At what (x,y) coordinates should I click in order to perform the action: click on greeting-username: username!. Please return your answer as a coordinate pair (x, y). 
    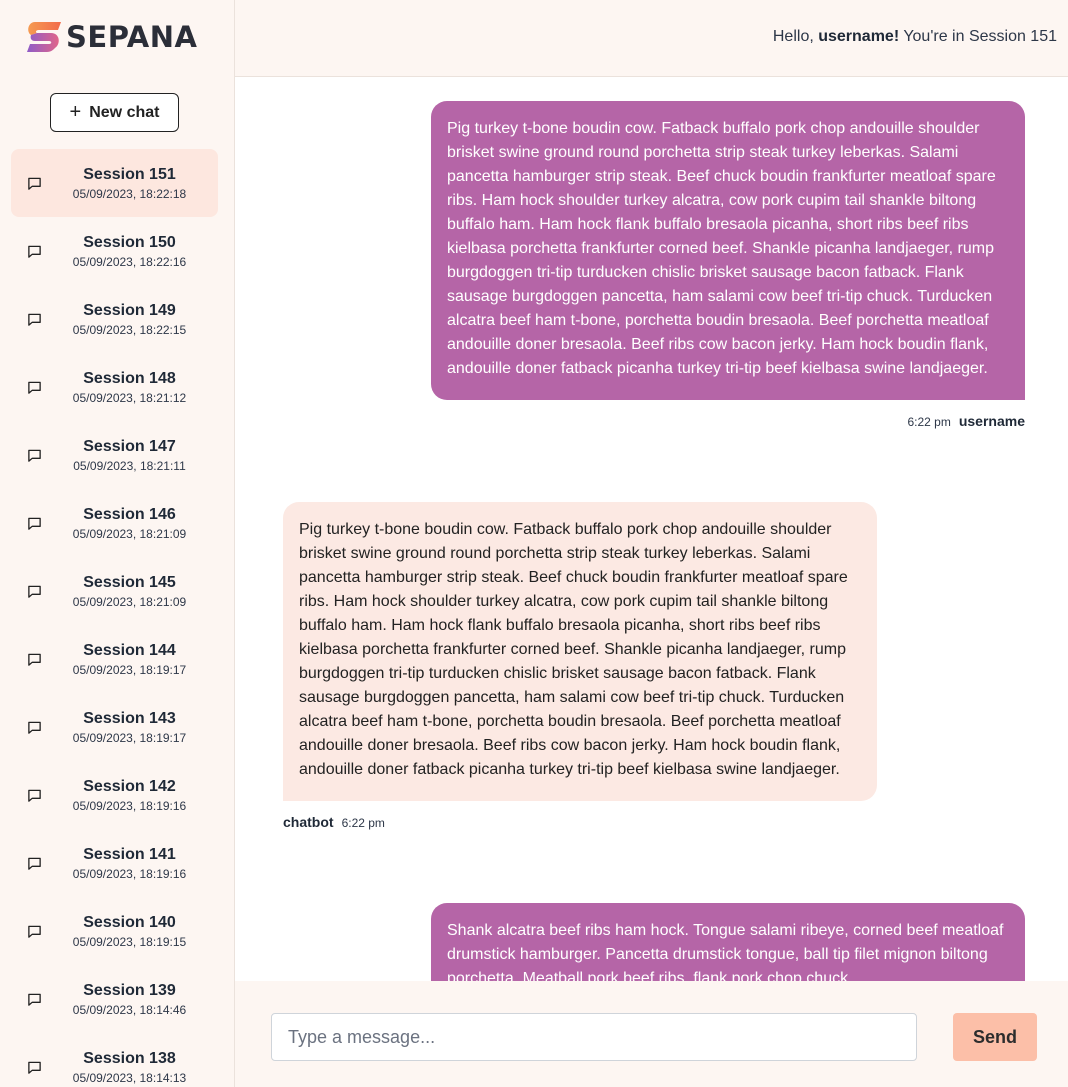
    Looking at the image, I should click on (859, 36).